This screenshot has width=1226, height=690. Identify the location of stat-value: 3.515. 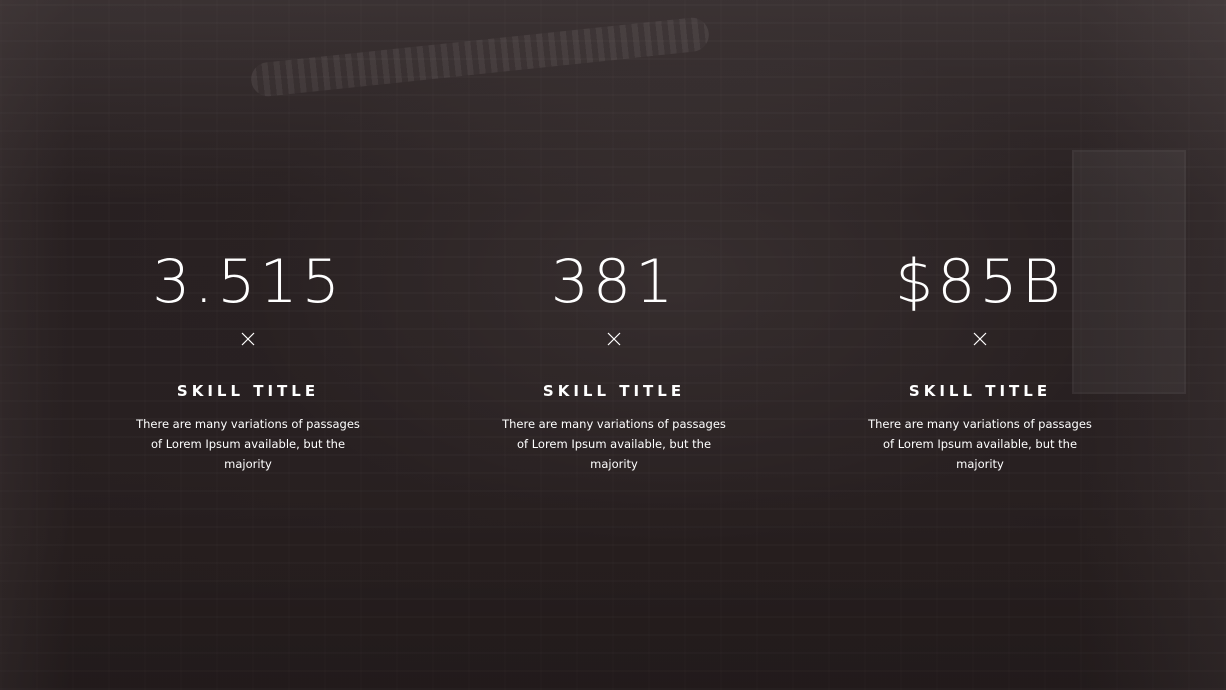
(248, 282).